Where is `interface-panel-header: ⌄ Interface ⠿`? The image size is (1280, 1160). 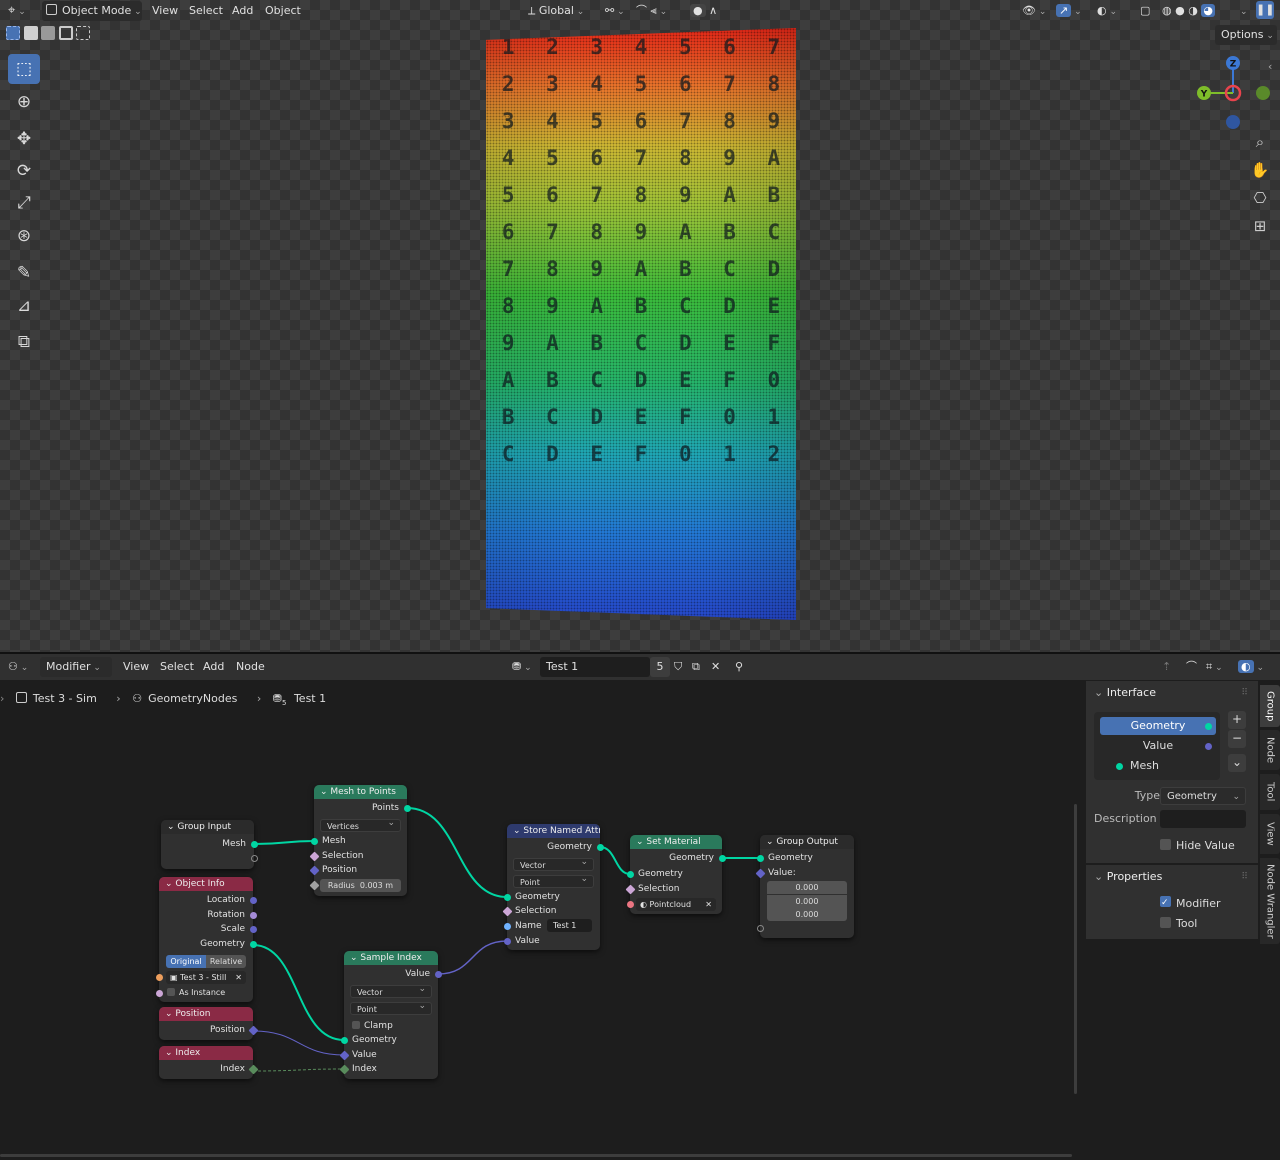 interface-panel-header: ⌄ Interface ⠿ is located at coordinates (1172, 693).